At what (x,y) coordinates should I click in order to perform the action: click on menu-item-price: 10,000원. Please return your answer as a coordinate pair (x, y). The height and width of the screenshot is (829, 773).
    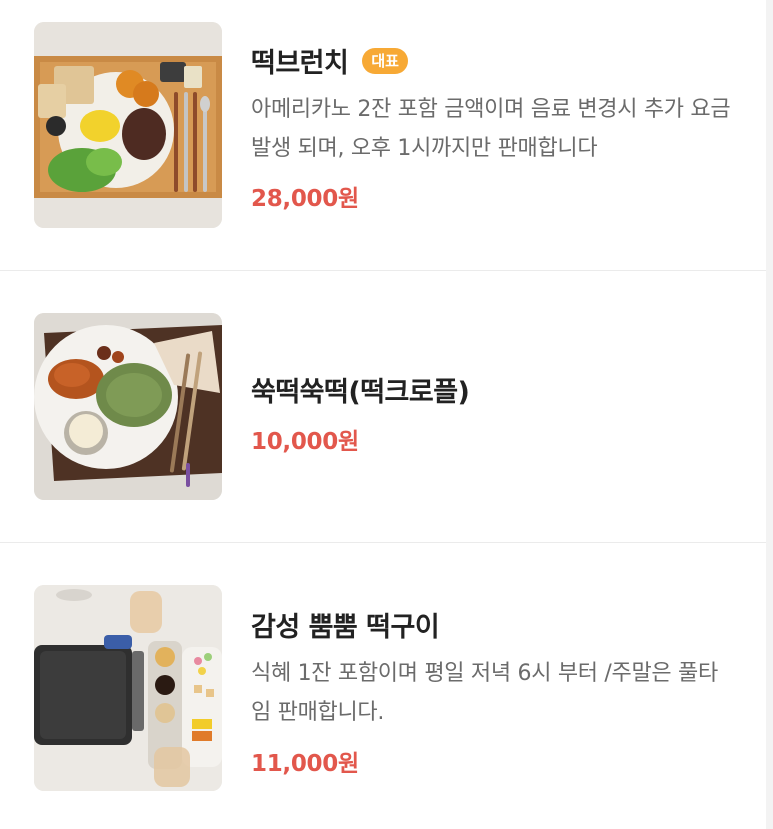
    Looking at the image, I should click on (305, 442).